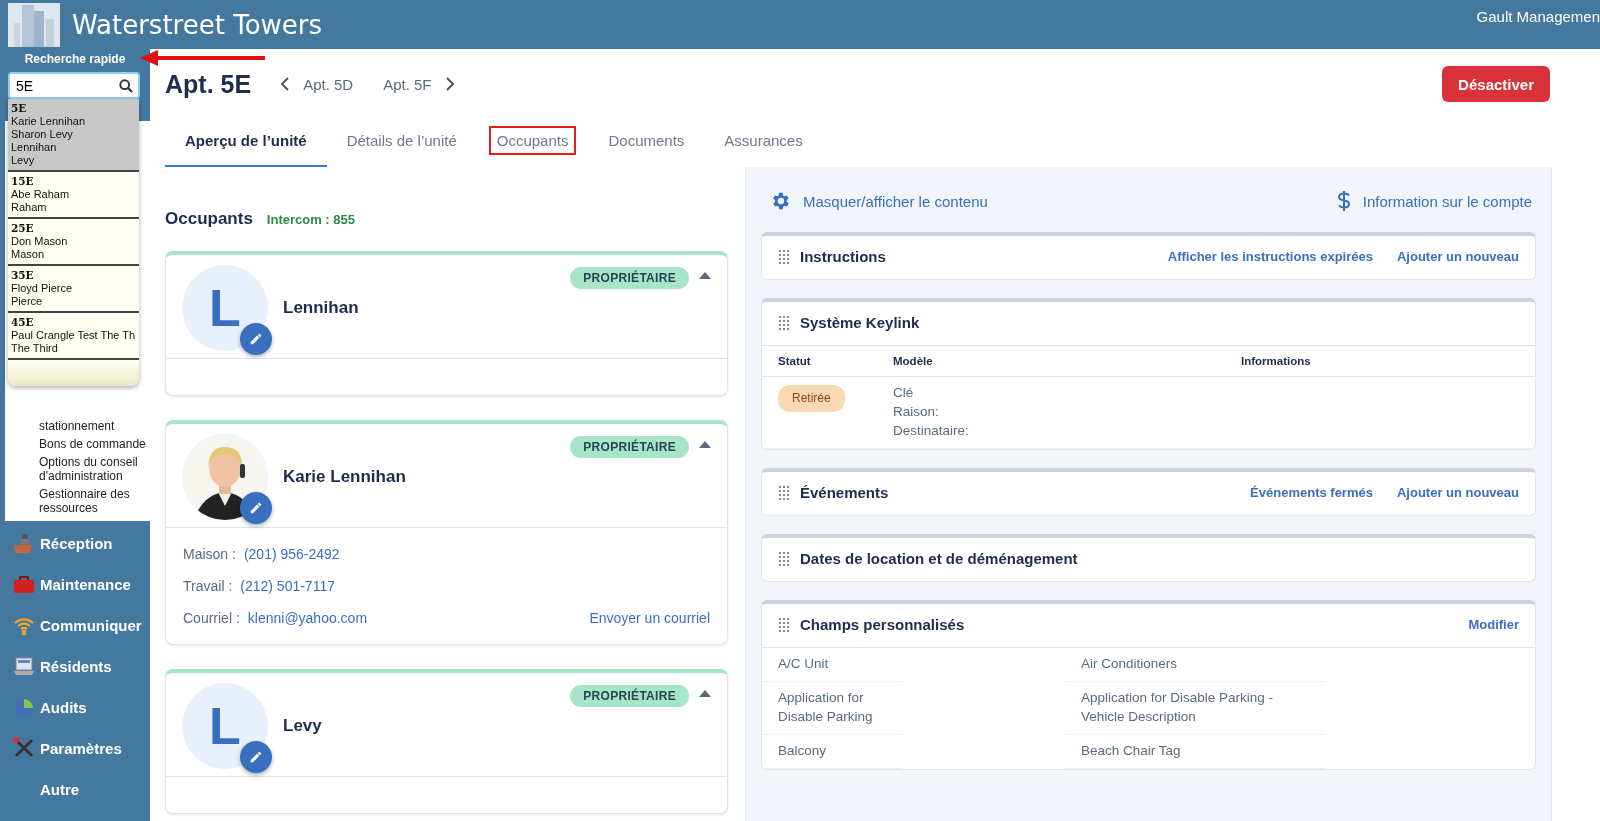 The height and width of the screenshot is (821, 1600). Describe the element at coordinates (75, 59) in the screenshot. I see `quick-search-label: Recherche rapide` at that location.